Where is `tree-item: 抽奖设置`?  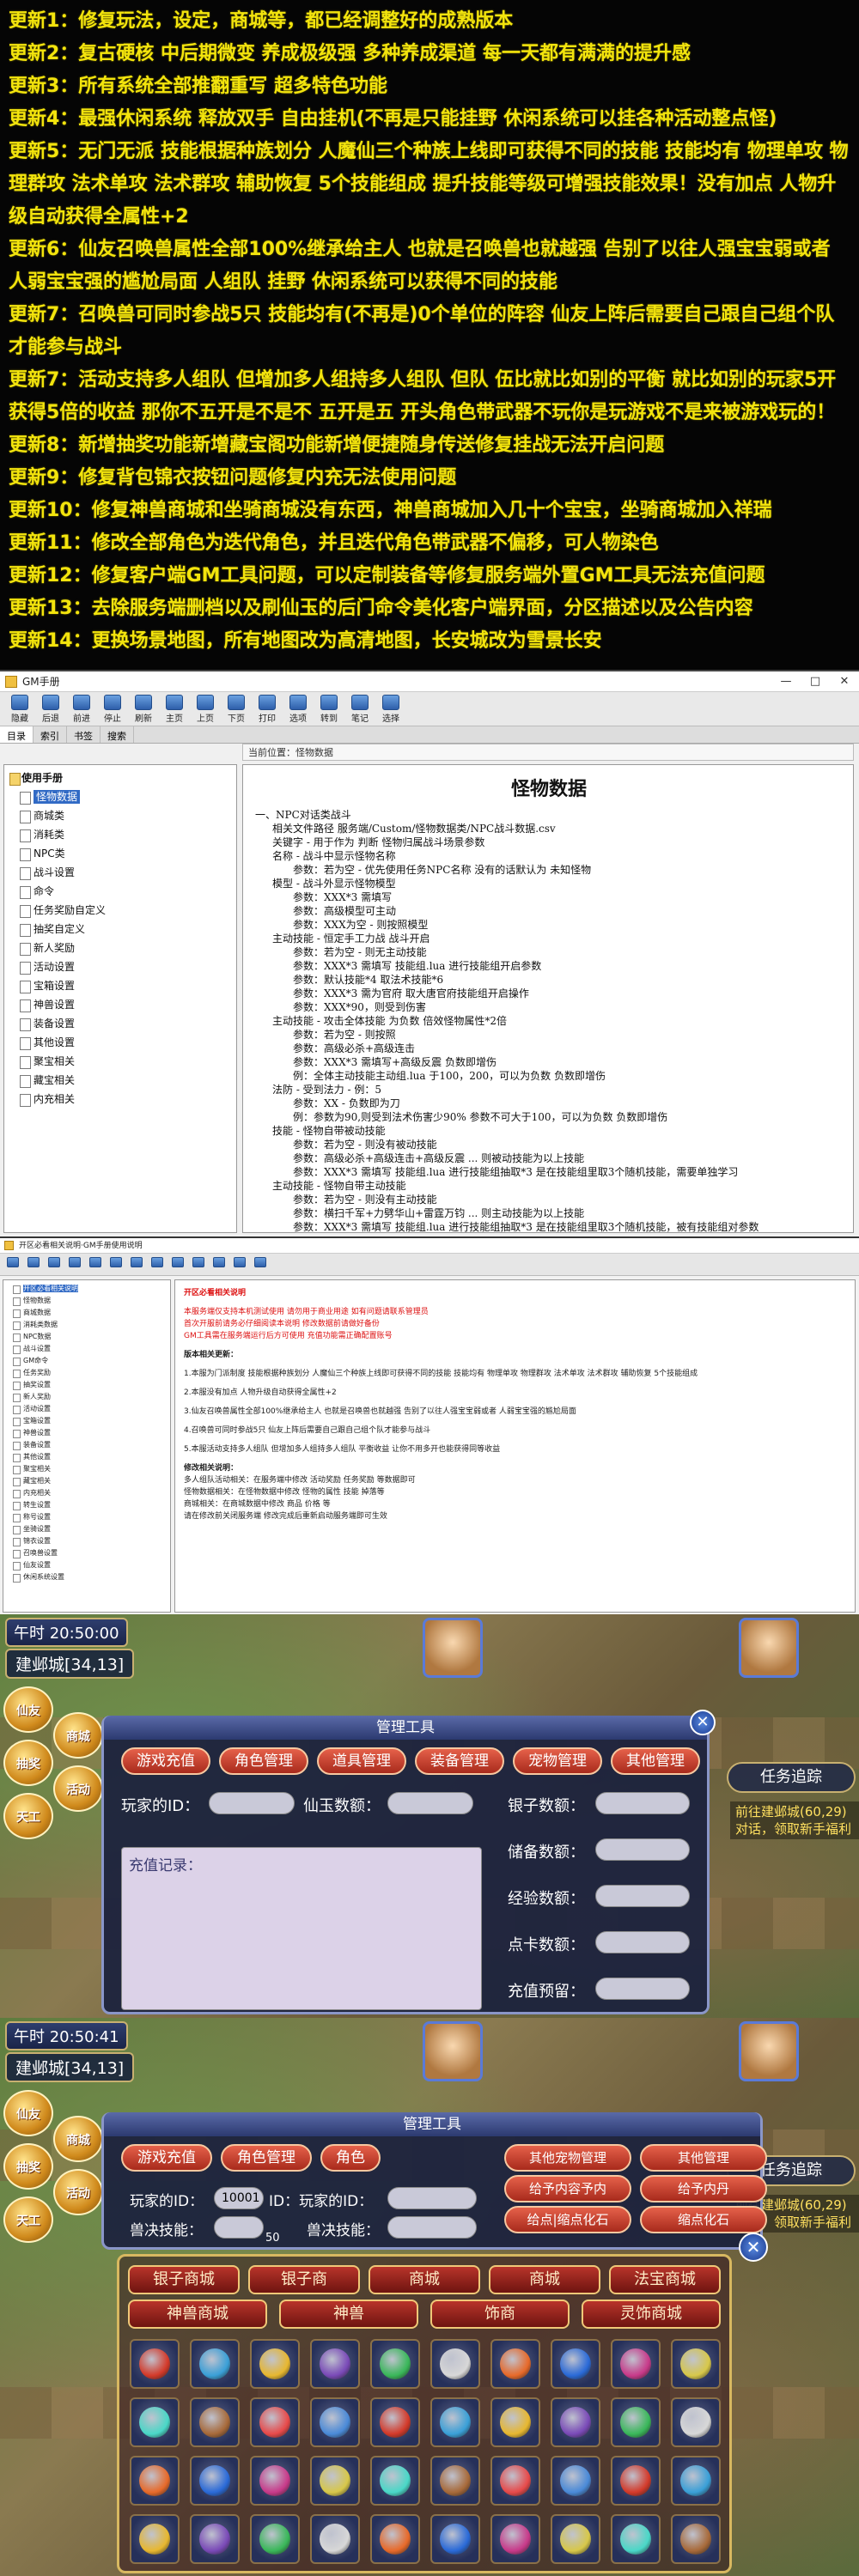 tree-item: 抽奖设置 is located at coordinates (87, 1385).